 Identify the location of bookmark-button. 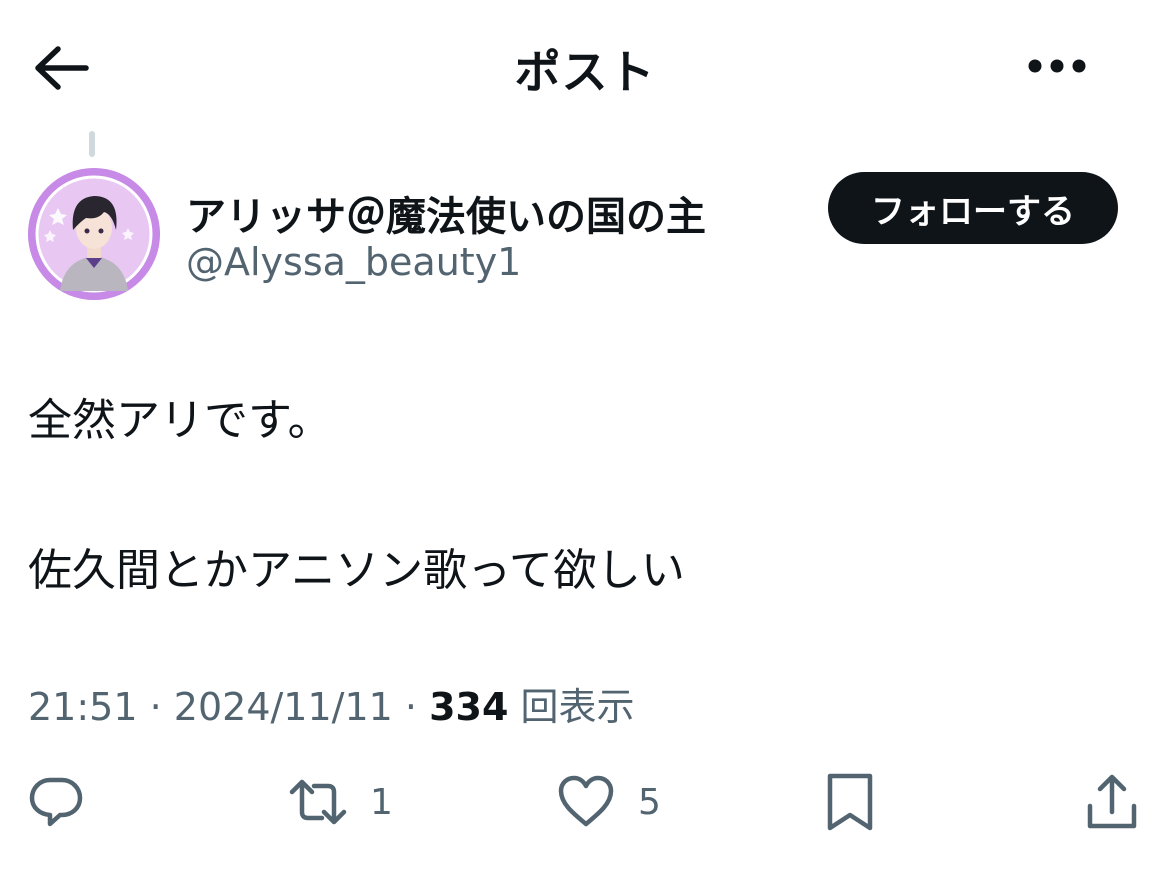
(850, 802).